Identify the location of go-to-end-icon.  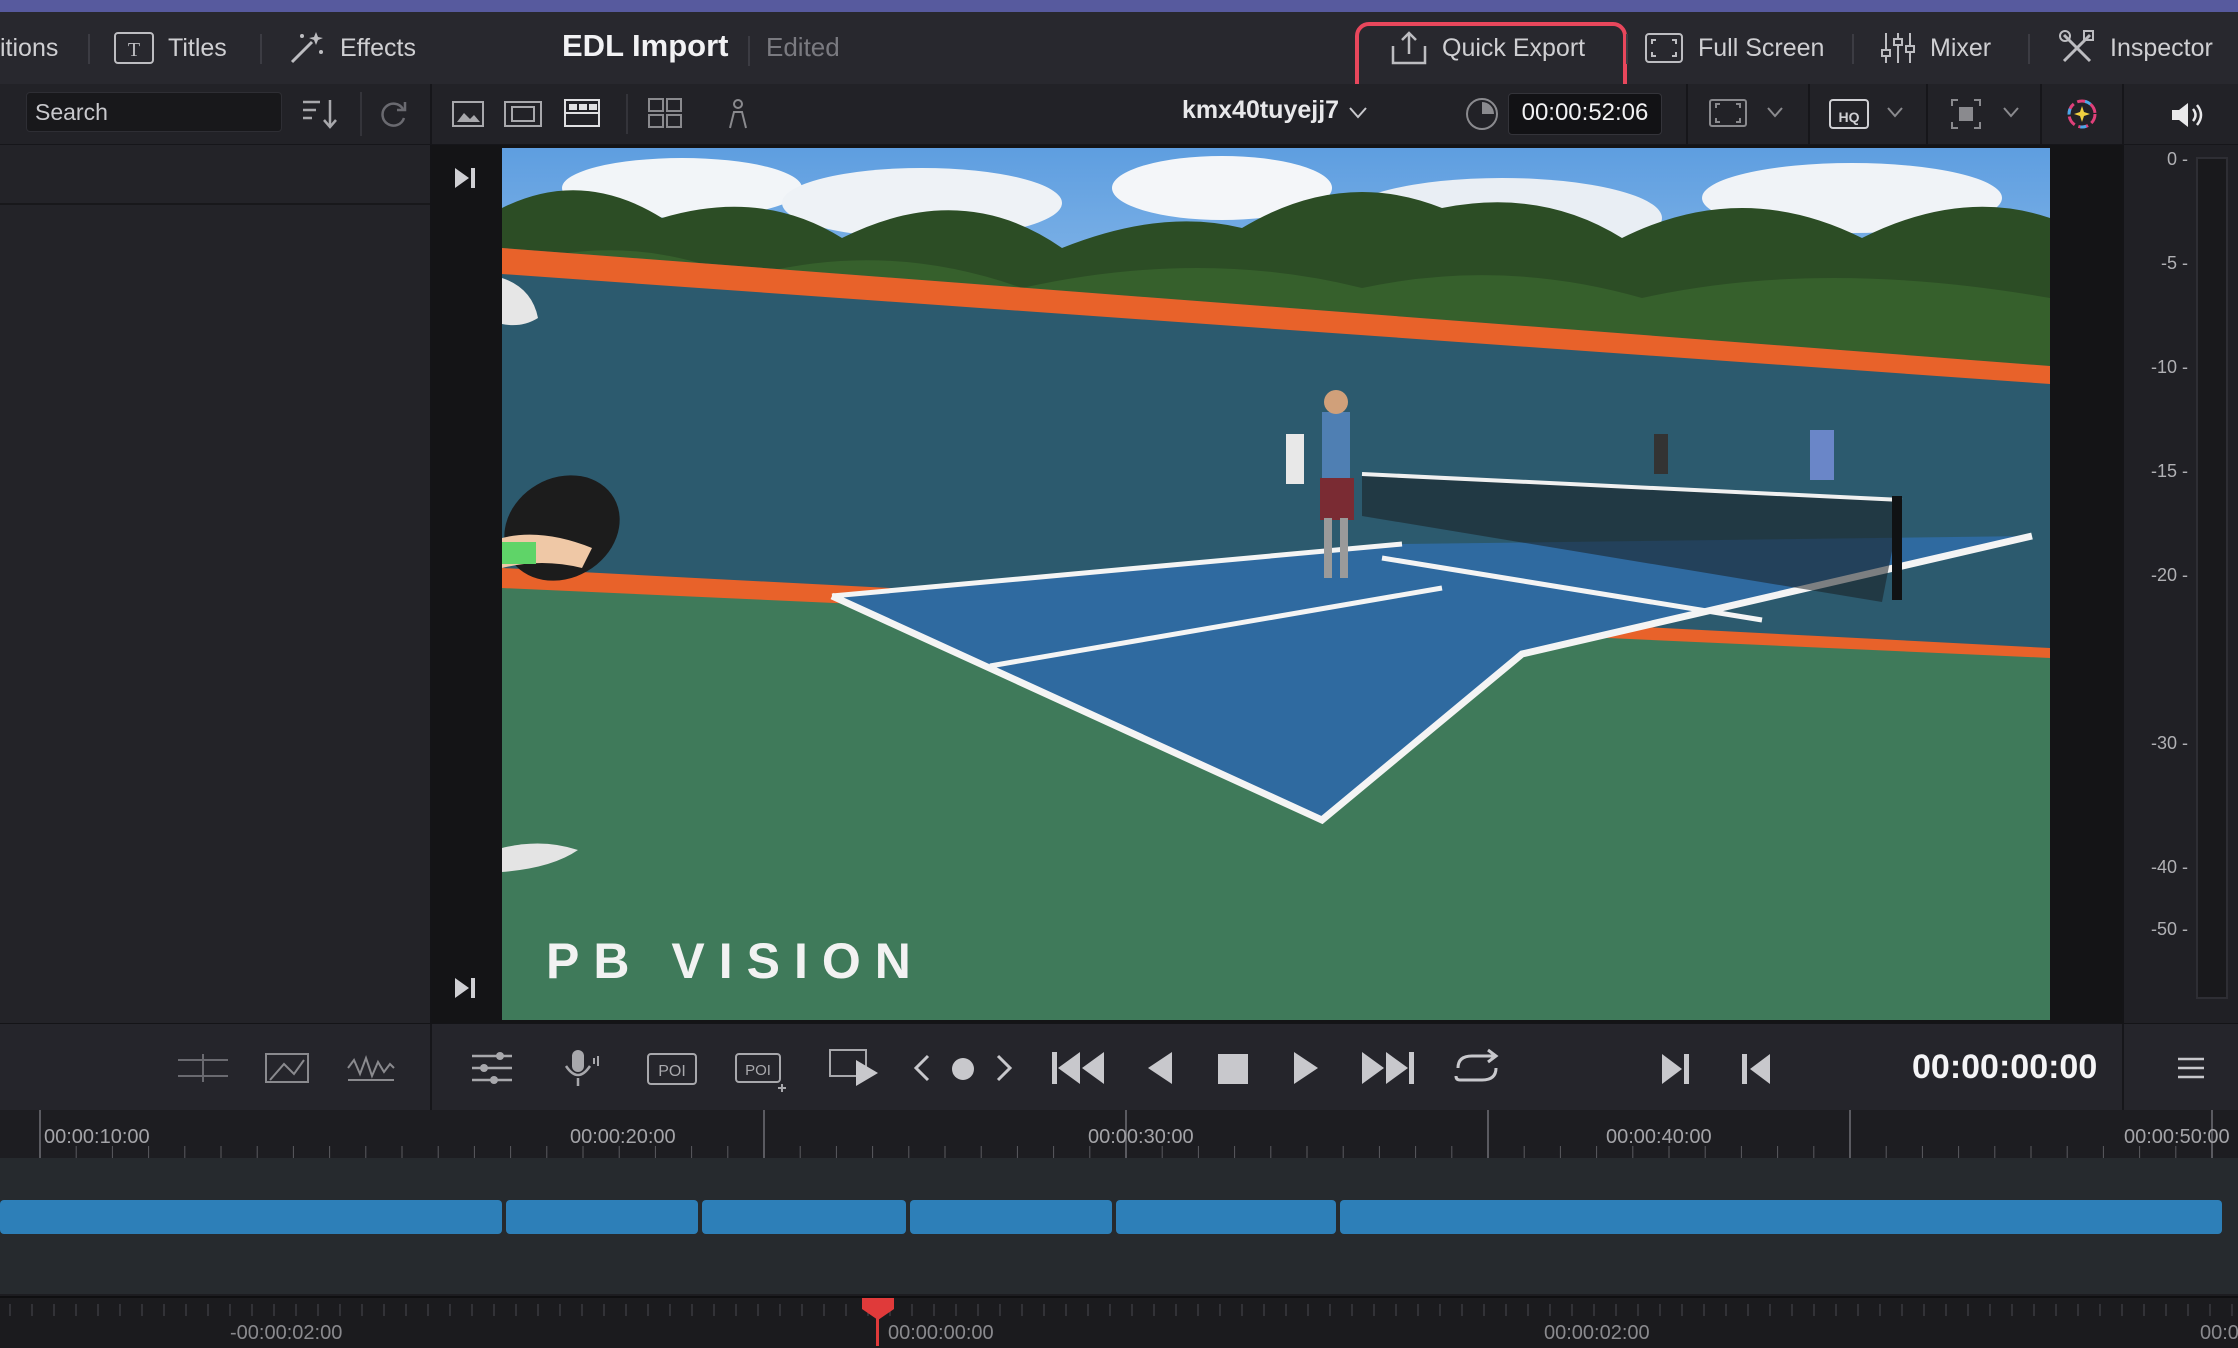
(1388, 1068).